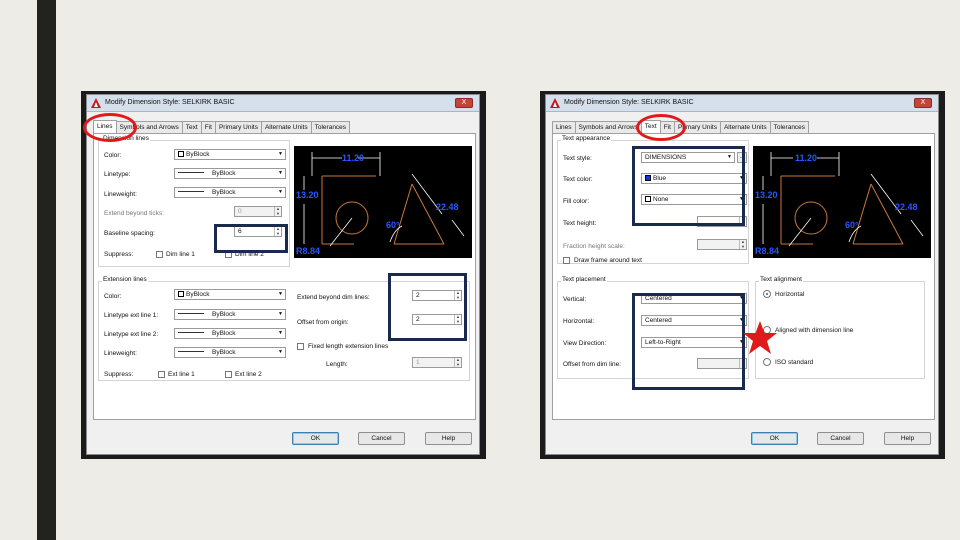 This screenshot has height=540, width=960. Describe the element at coordinates (120, 353) in the screenshot. I see `ext-lineweight-label: Lineweight:` at that location.